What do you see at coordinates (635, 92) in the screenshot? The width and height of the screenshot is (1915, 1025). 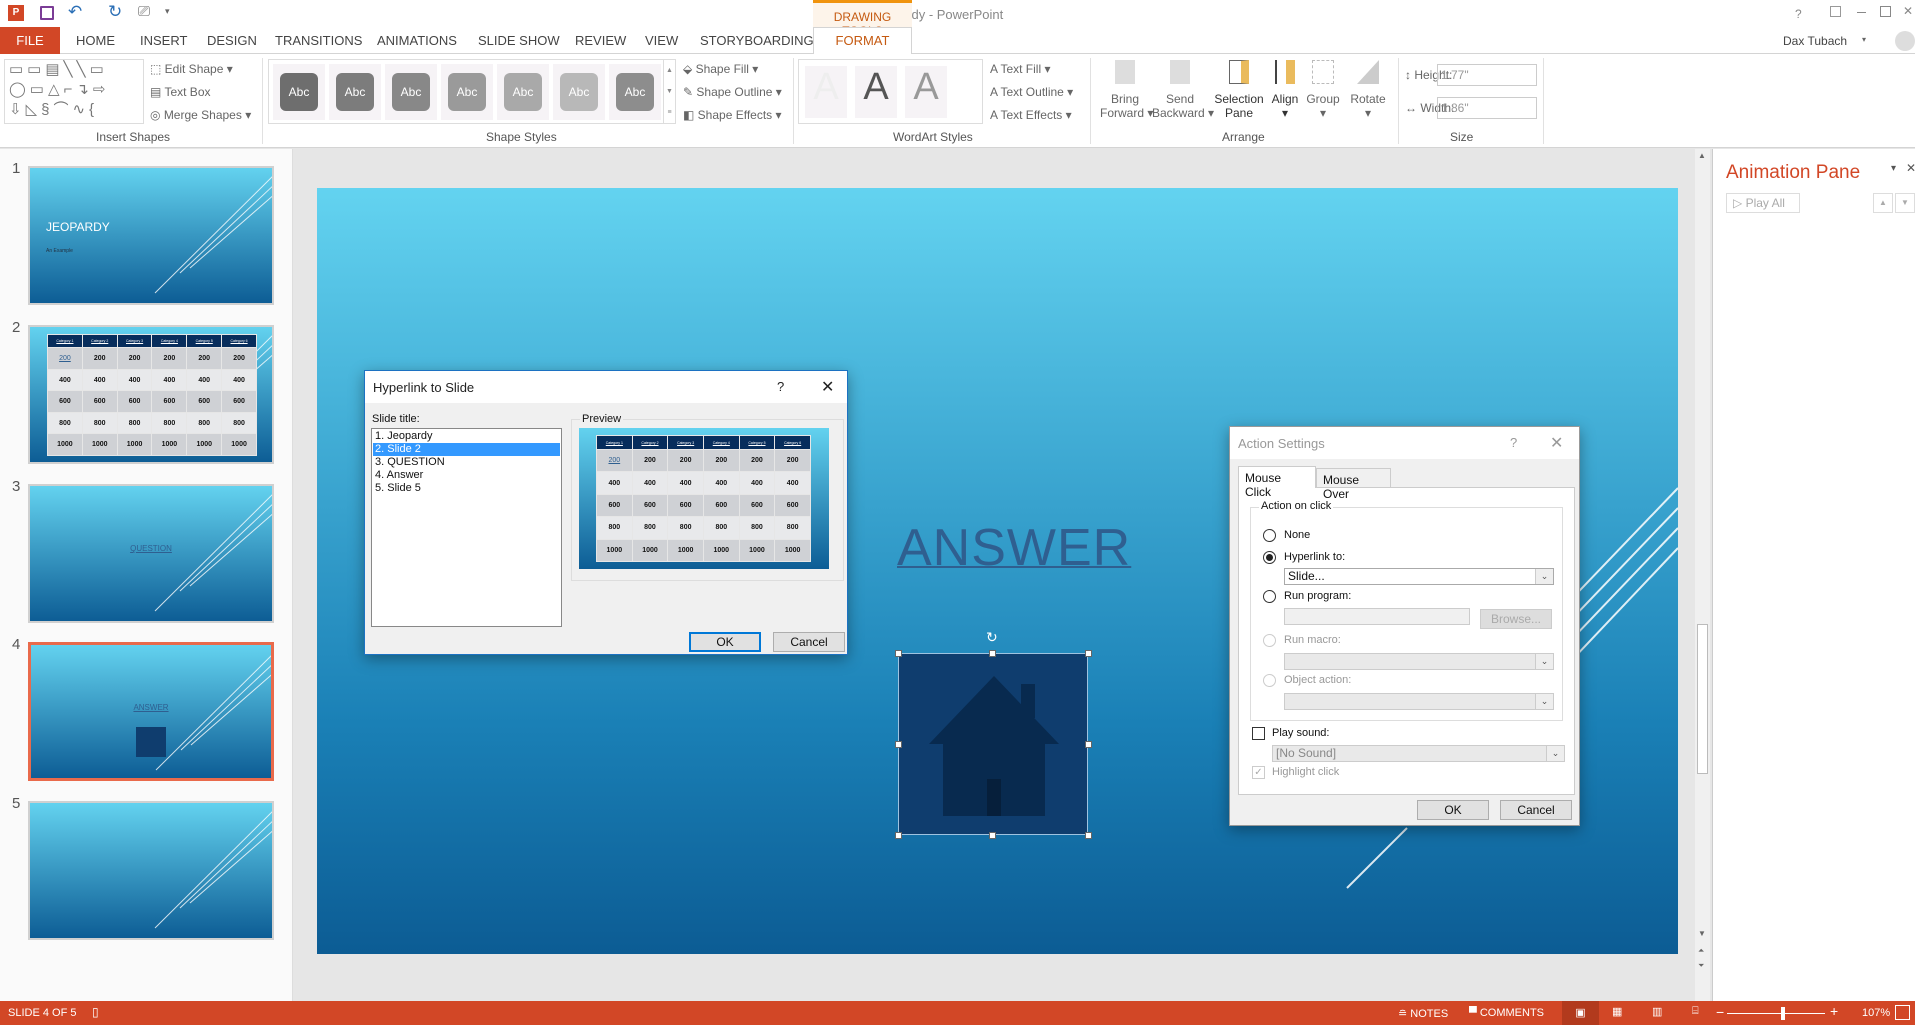 I see `shape-style-7: Abc` at bounding box center [635, 92].